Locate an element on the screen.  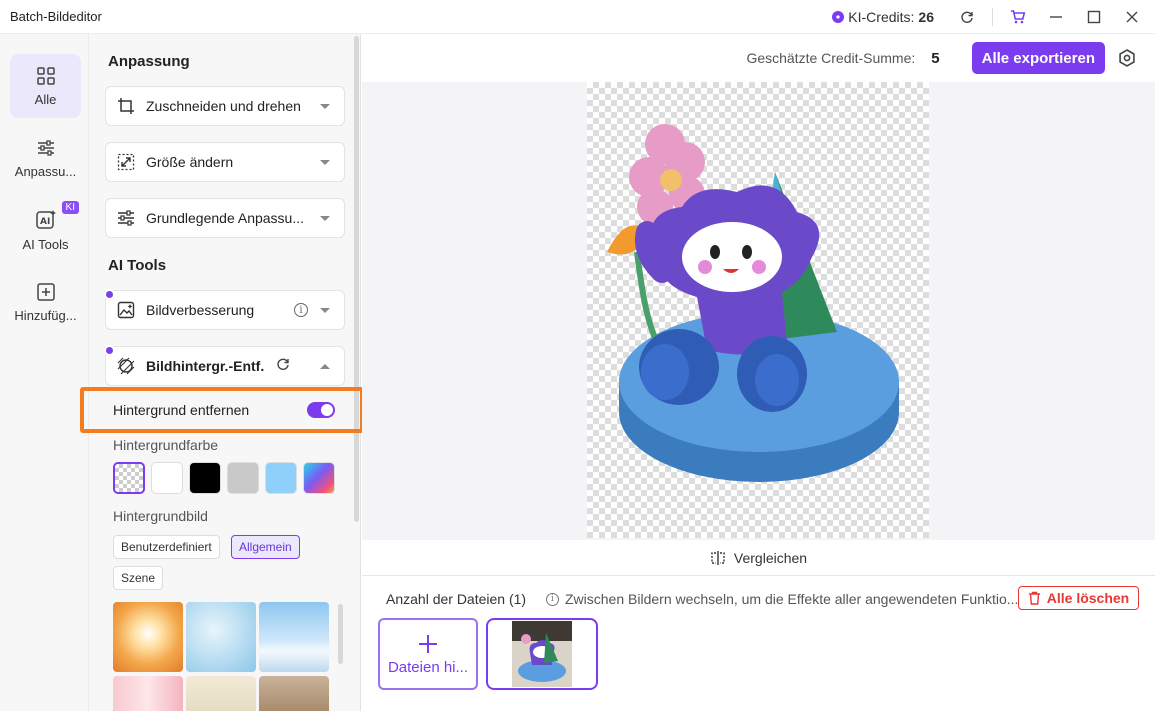
ki-credits-value: 26 is located at coordinates (926, 16).